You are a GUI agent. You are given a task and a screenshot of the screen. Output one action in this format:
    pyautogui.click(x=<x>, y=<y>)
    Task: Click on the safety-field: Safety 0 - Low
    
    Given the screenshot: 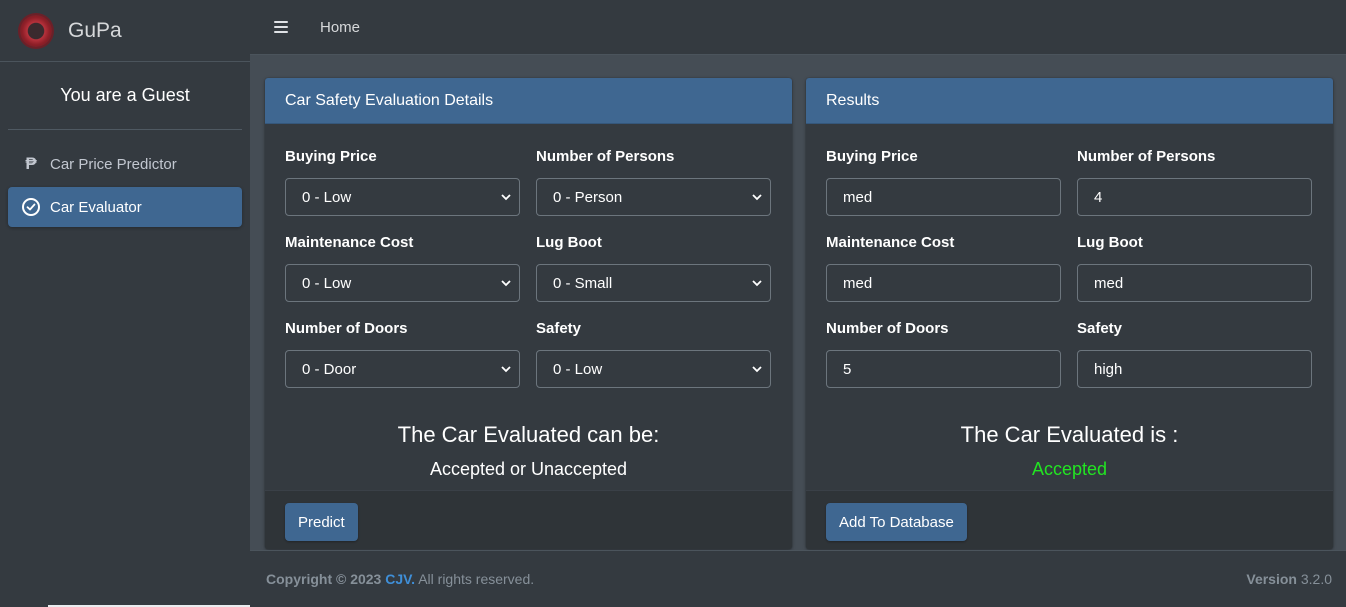 What is the action you would take?
    pyautogui.click(x=653, y=354)
    